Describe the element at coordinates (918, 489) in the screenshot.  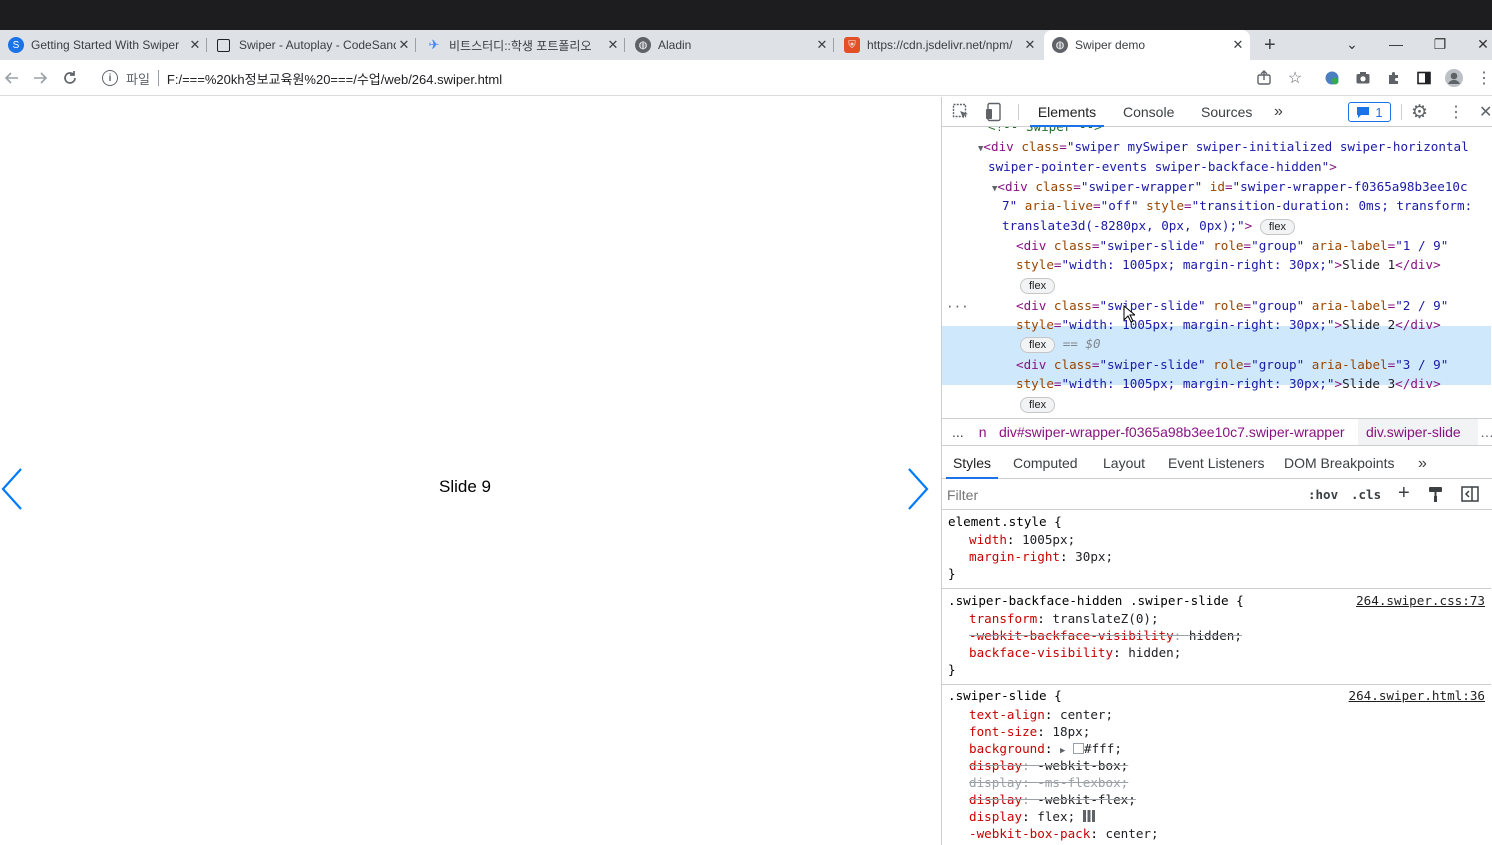
I see `swiper-next-arrow-icon` at that location.